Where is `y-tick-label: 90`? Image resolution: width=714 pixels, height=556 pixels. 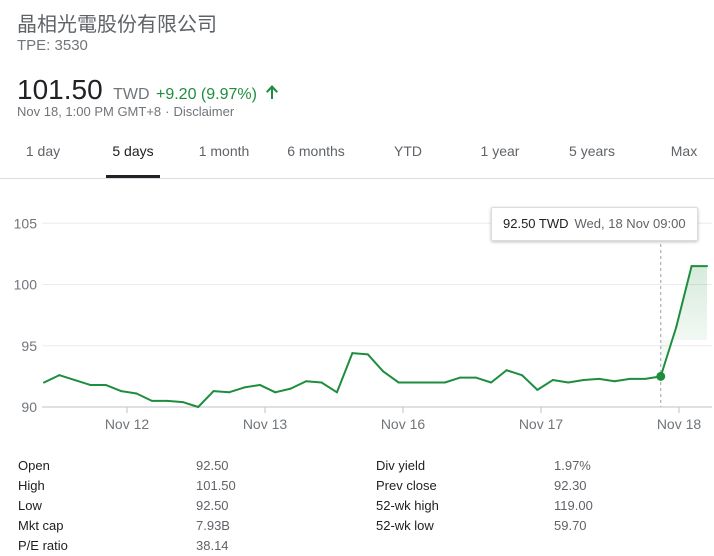
y-tick-label: 90 is located at coordinates (29, 407).